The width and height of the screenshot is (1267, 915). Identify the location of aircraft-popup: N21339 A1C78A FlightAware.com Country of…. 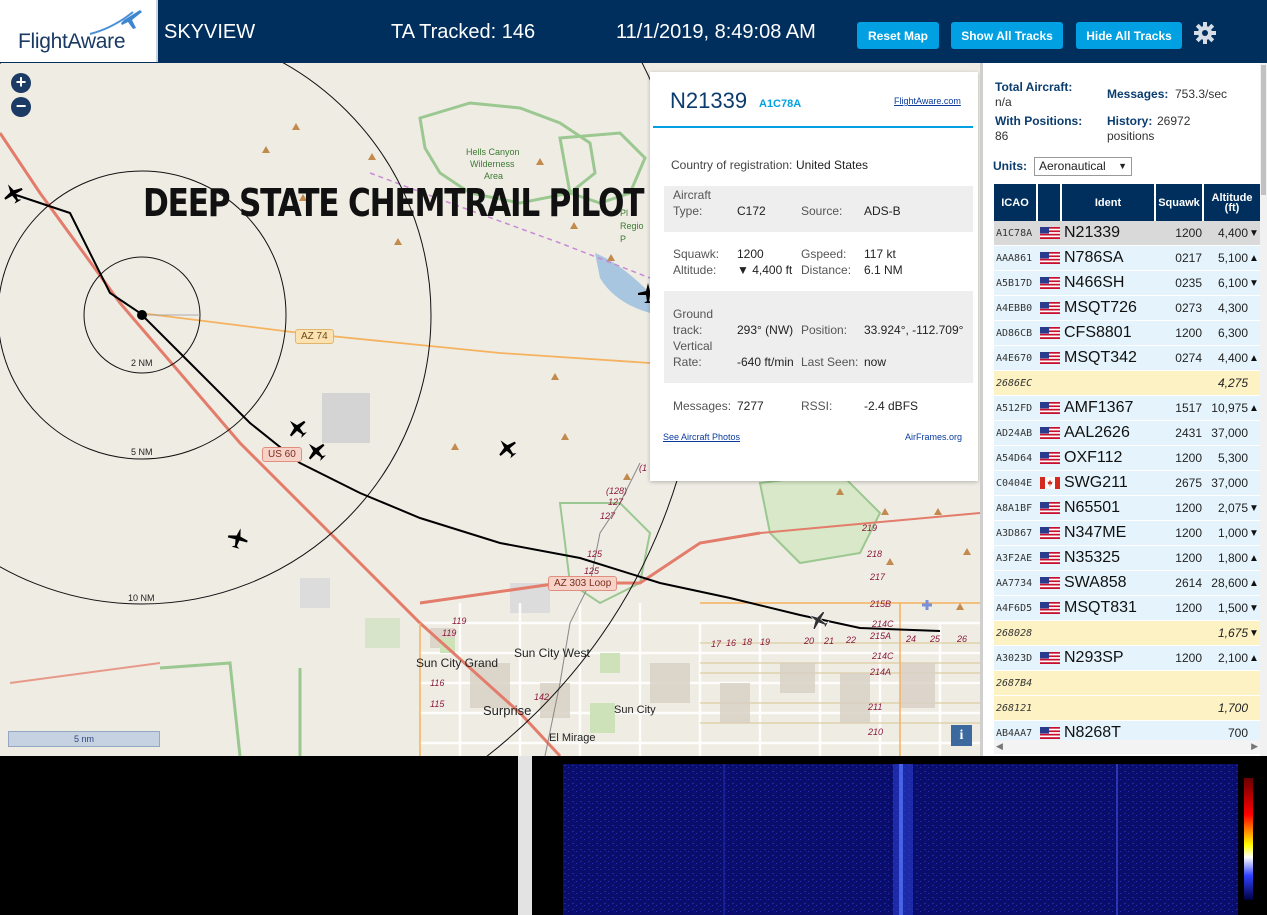
(814, 276).